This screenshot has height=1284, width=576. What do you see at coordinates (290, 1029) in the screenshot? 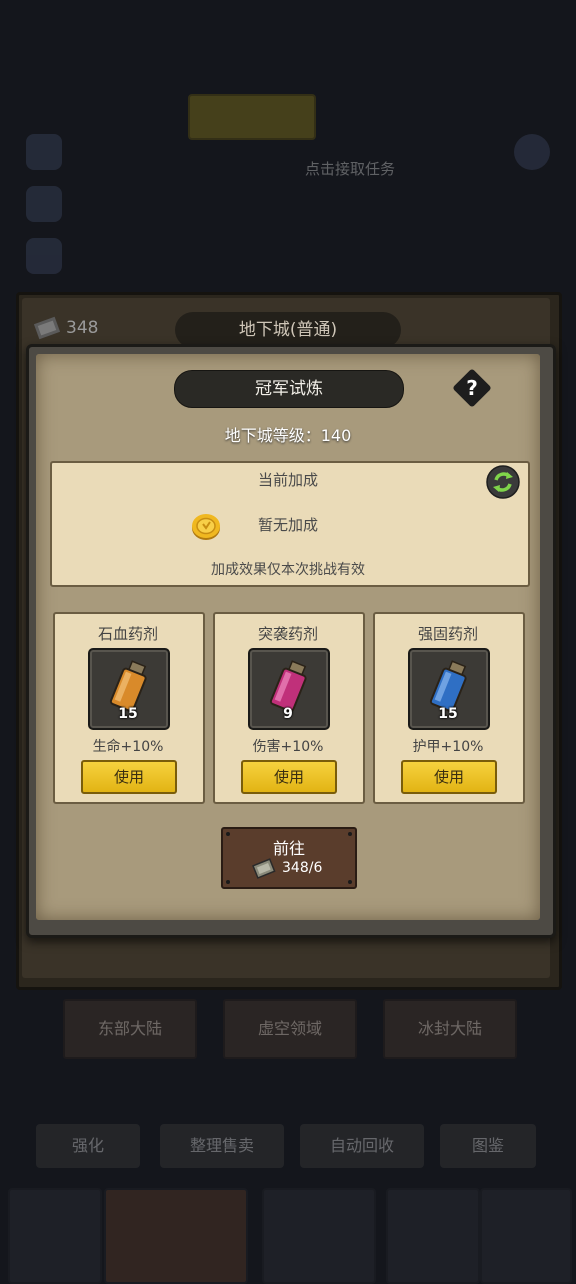
I see `region-void: 虚空领域` at bounding box center [290, 1029].